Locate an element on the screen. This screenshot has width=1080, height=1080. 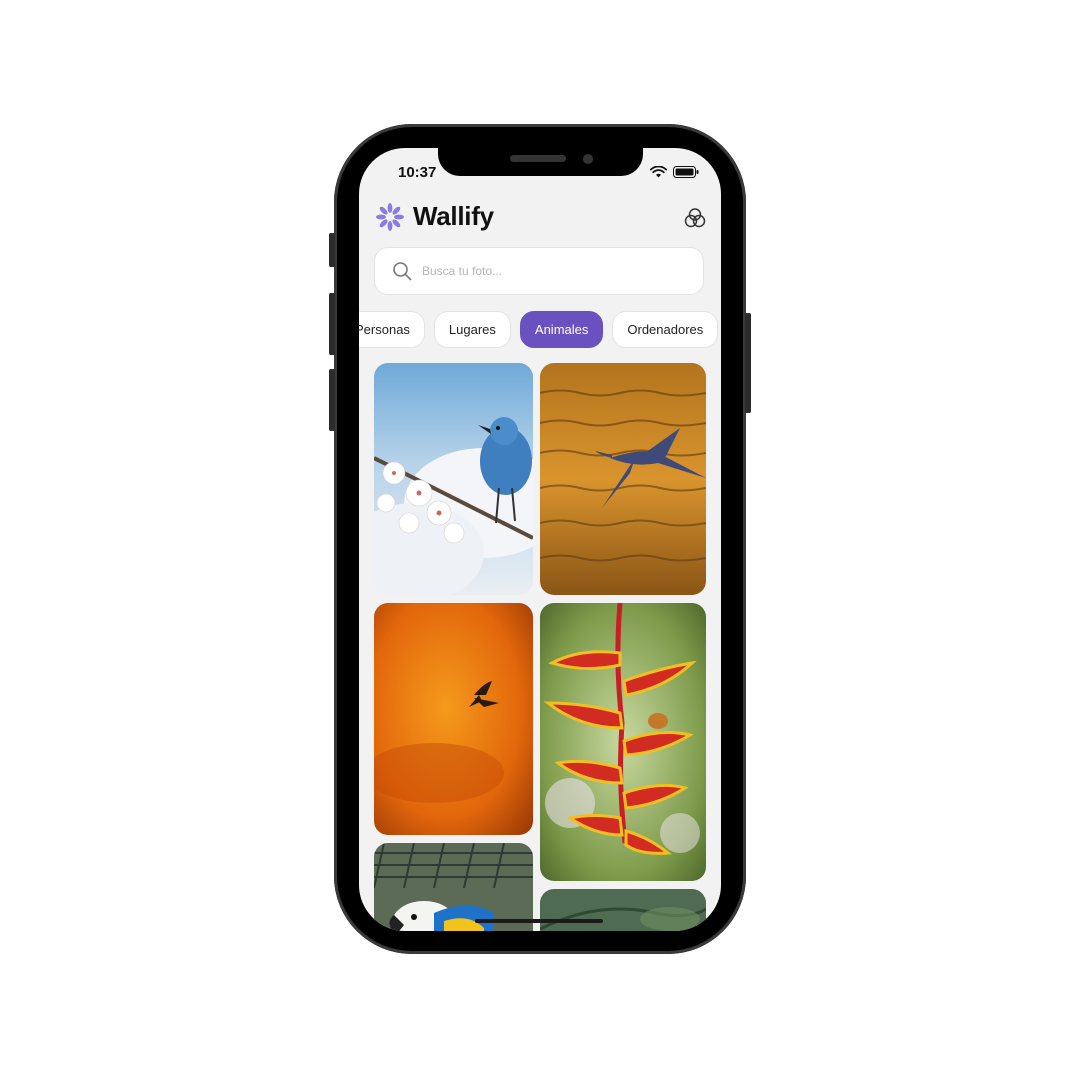
status-icons is located at coordinates (674, 172).